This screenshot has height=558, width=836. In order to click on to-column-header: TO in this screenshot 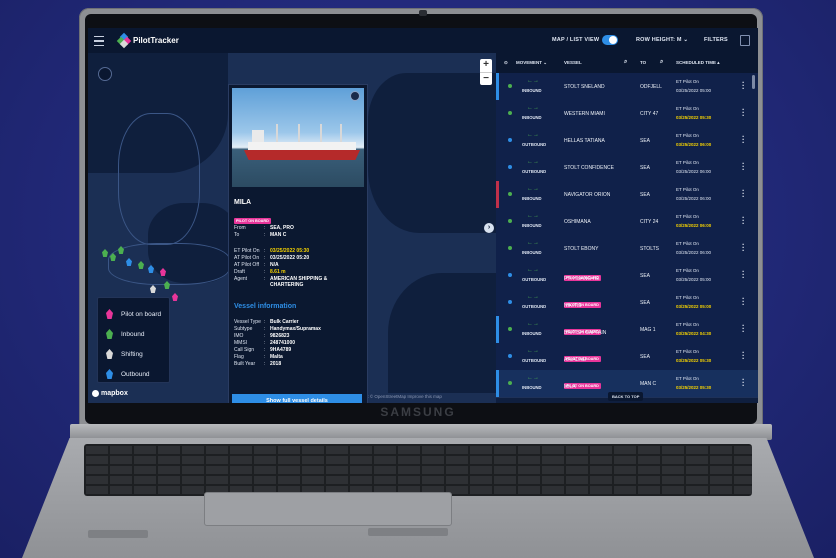, I will do `click(643, 62)`.